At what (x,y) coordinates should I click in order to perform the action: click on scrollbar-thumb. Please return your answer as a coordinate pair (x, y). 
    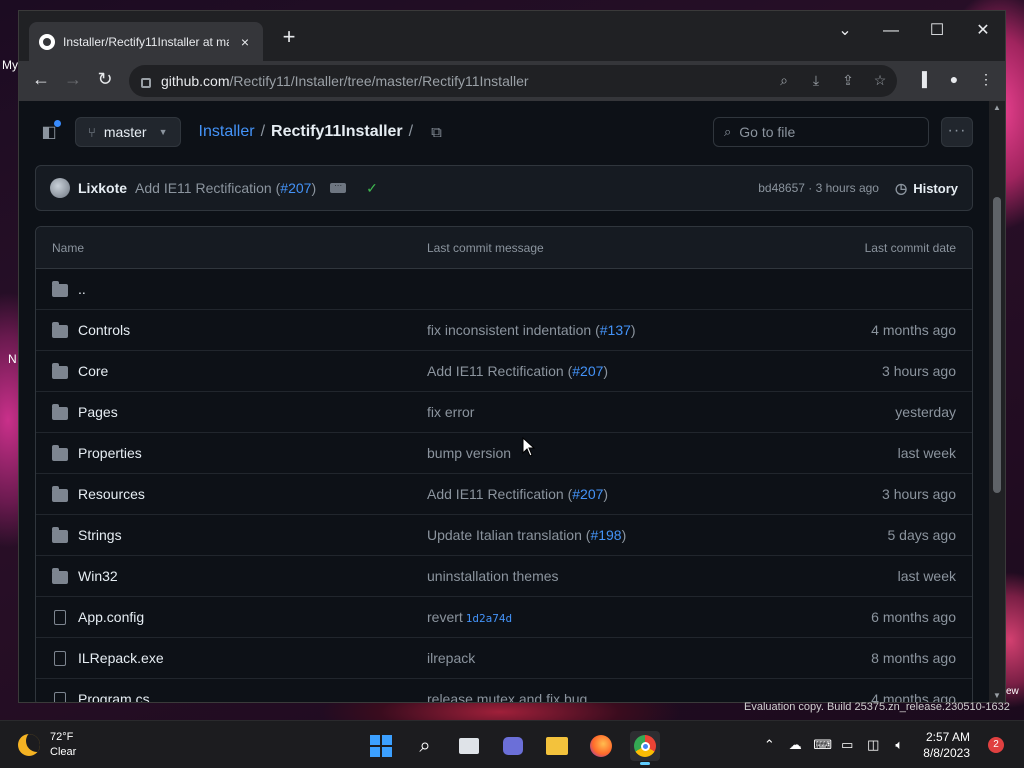
    Looking at the image, I should click on (997, 345).